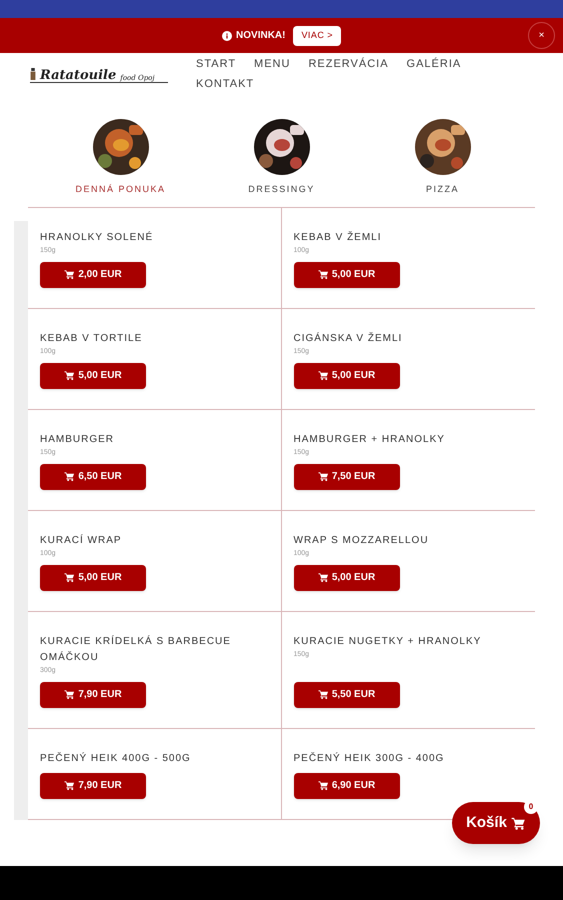  I want to click on category-tab: DRESSINGY, so click(281, 157).